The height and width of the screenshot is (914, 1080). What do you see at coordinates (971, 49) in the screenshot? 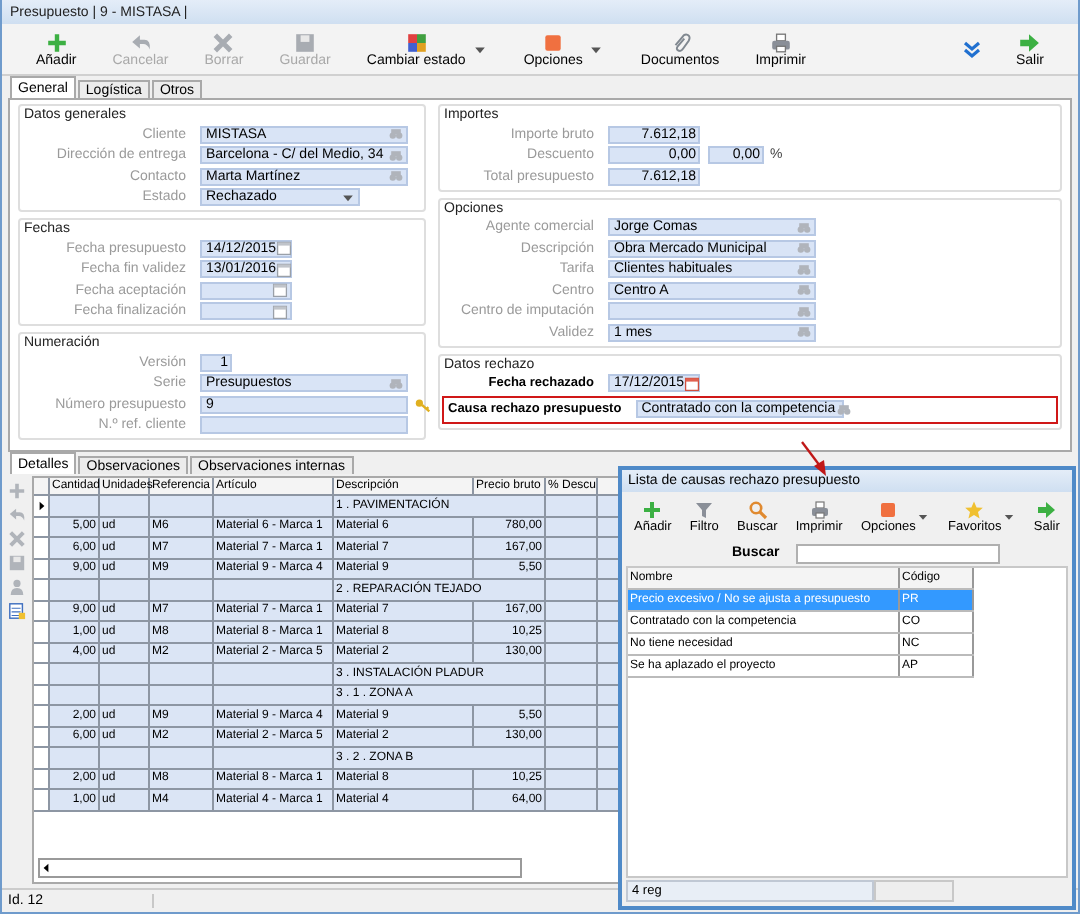
I see `double-chevron-icon` at bounding box center [971, 49].